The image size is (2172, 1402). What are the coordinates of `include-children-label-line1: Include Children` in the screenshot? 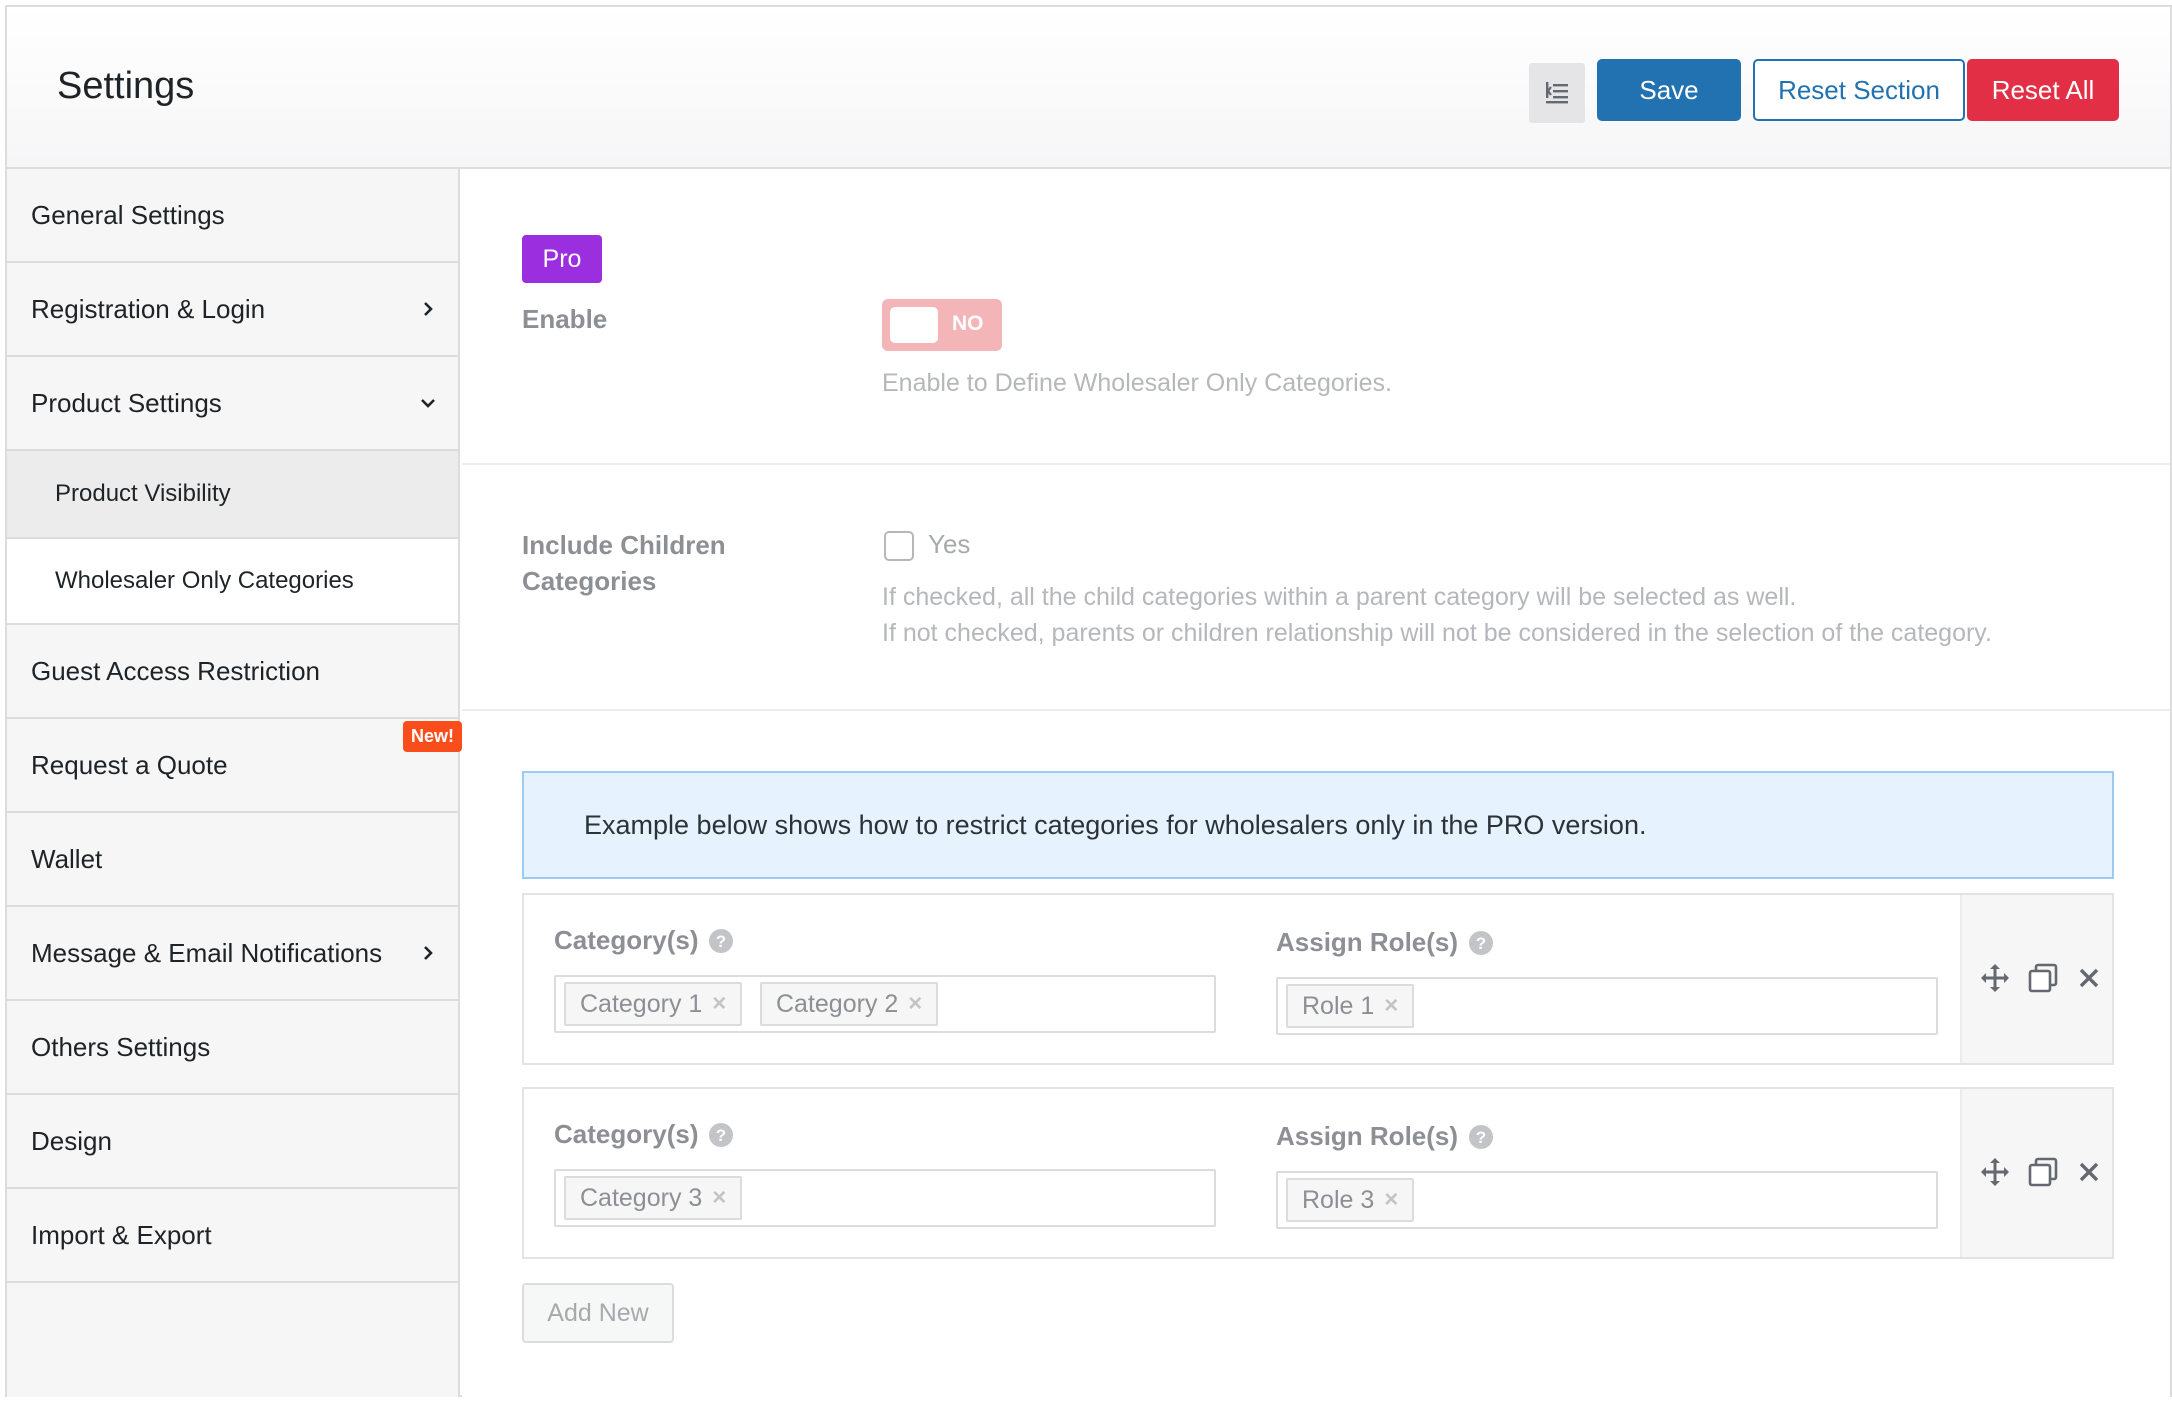 It's located at (624, 545).